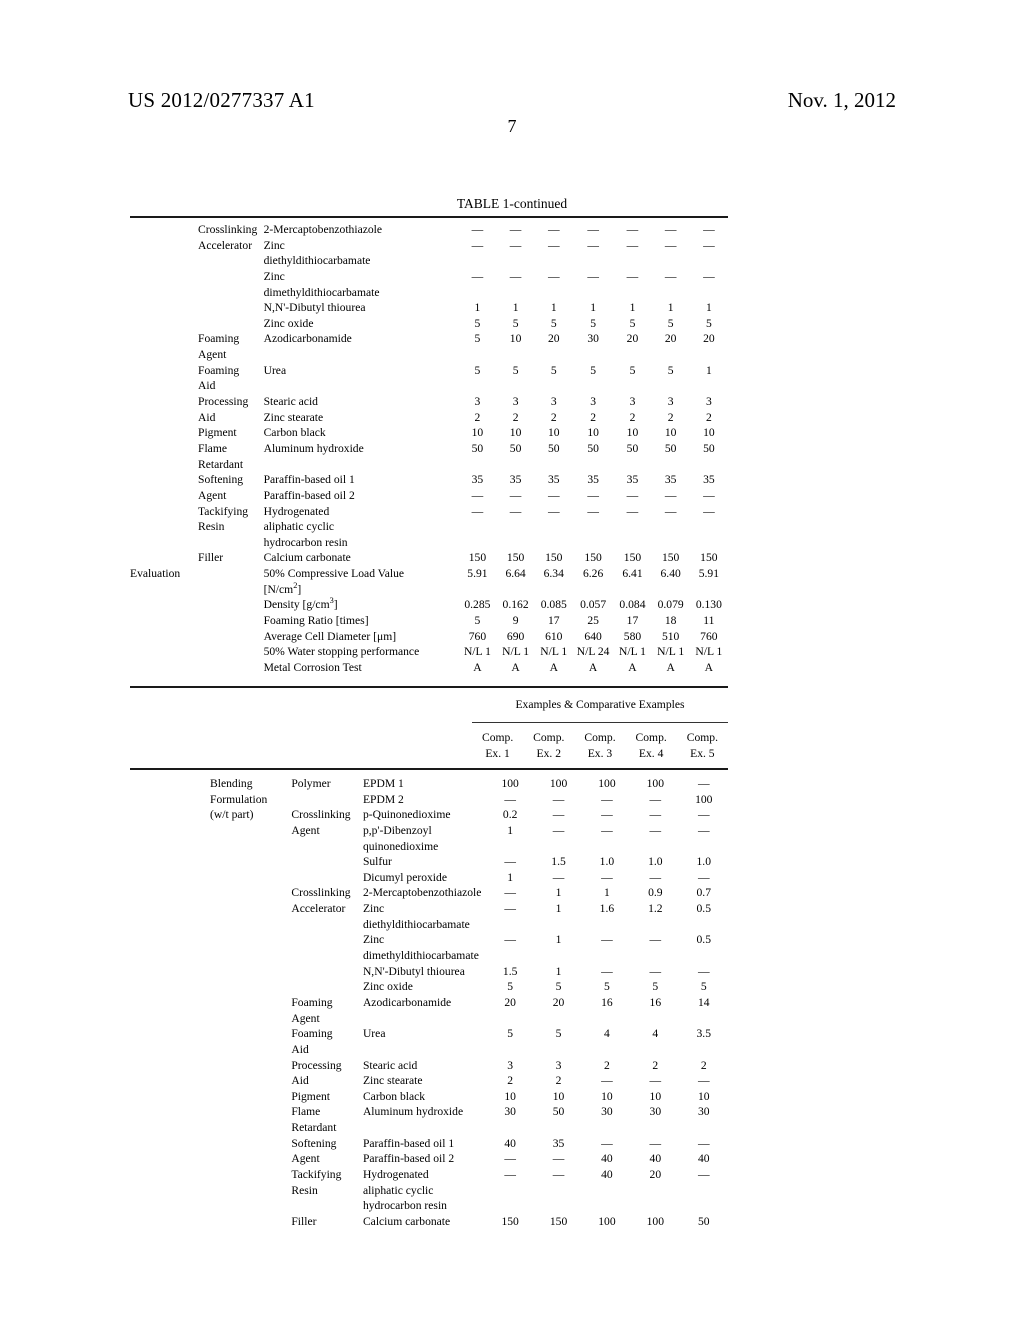  I want to click on cell-value-5: 5, so click(632, 323).